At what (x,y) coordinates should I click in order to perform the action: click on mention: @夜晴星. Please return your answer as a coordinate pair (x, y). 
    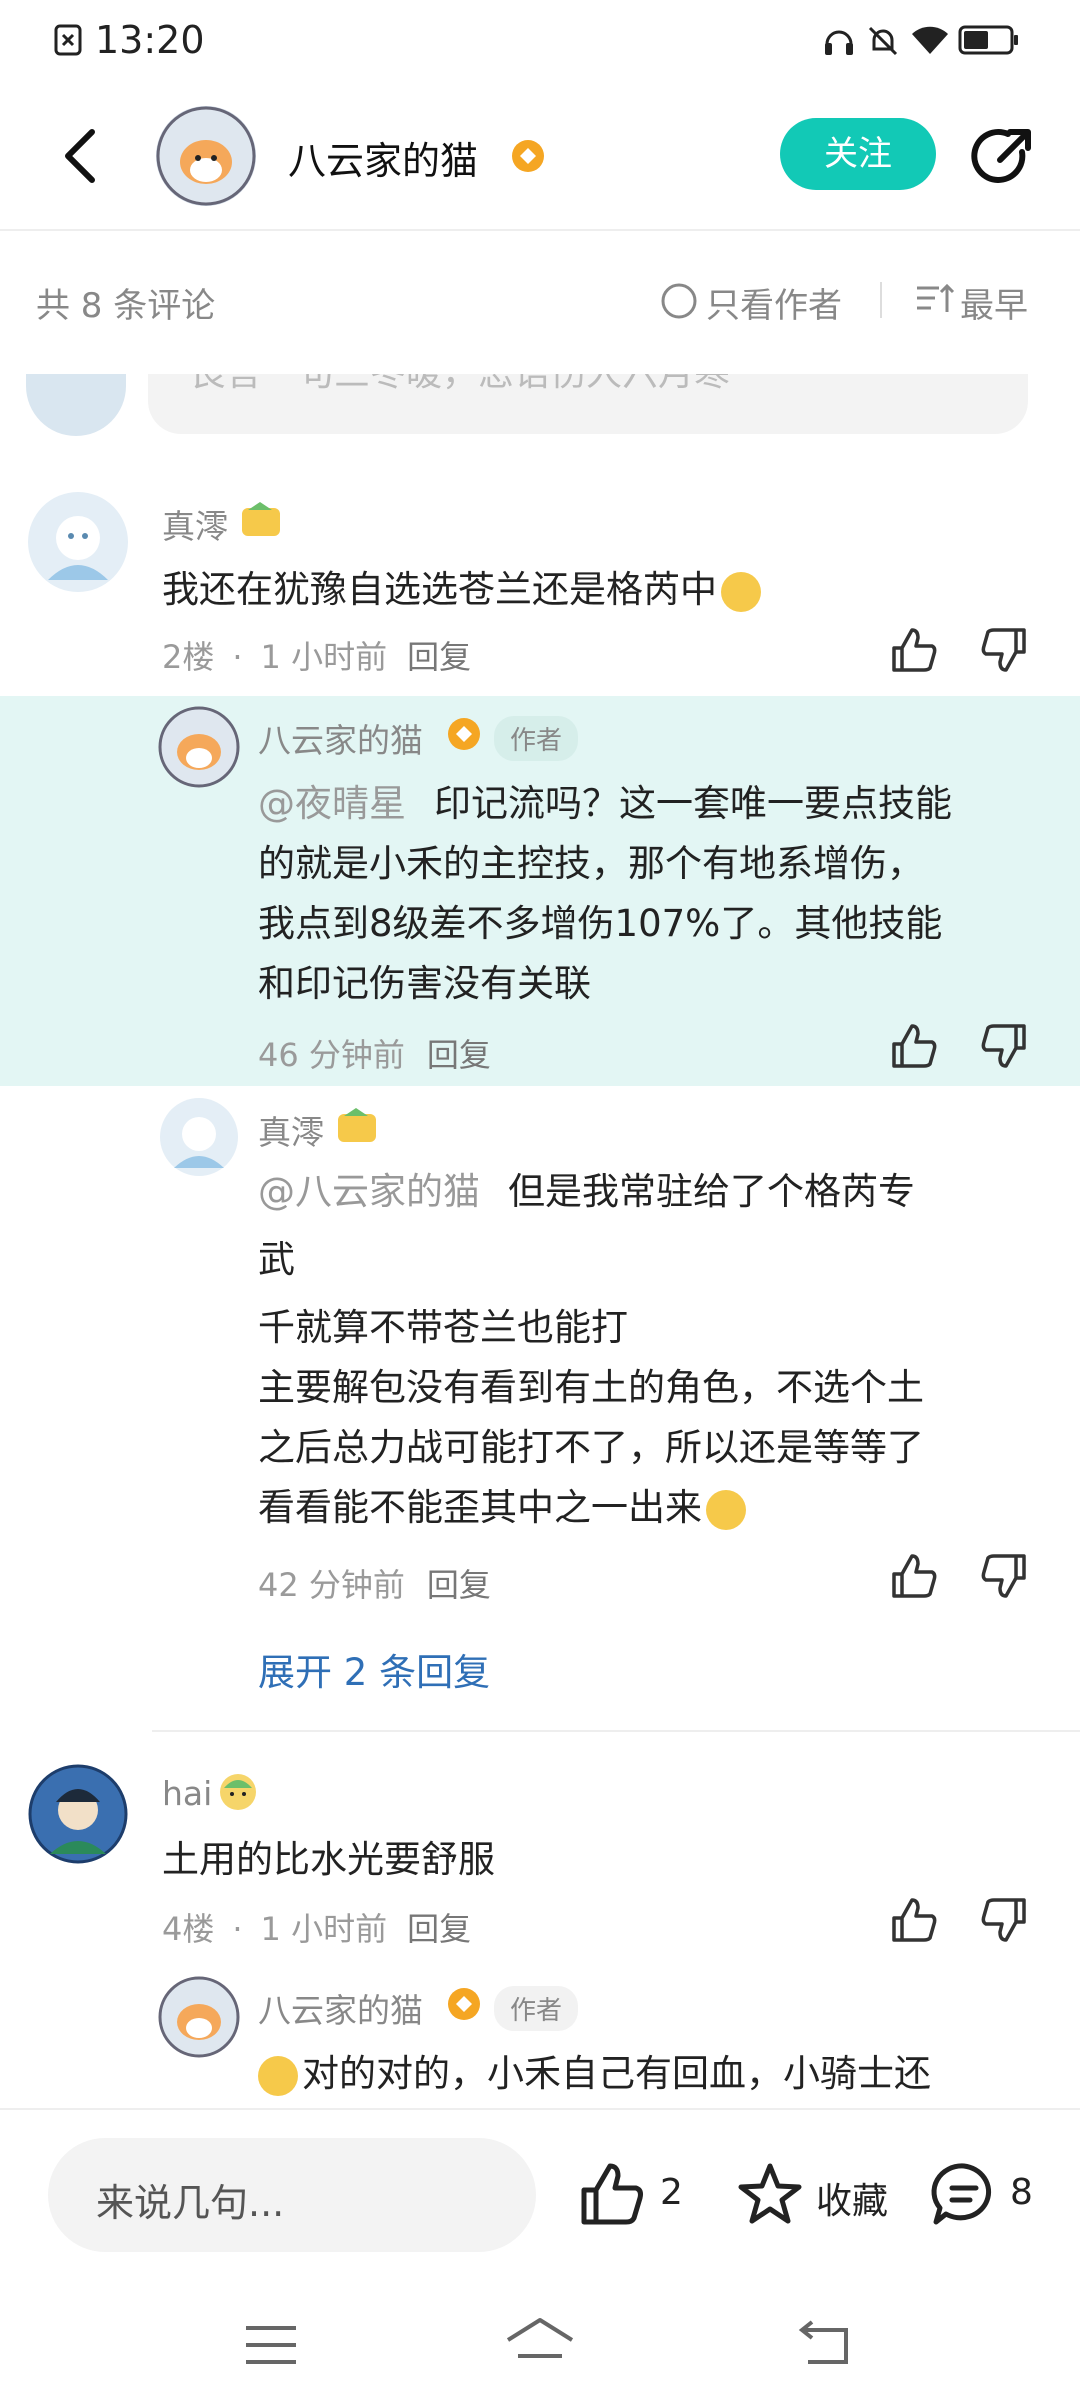
    Looking at the image, I should click on (332, 803).